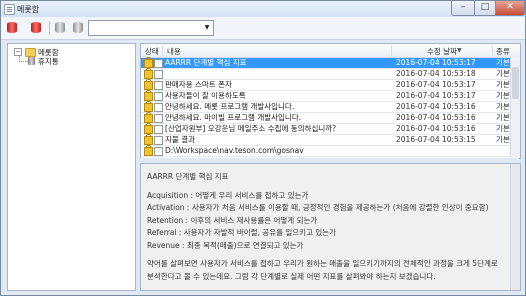 This screenshot has height=296, width=526. What do you see at coordinates (198, 84) in the screenshot?
I see `row-title: 판매자용 스마트 폰자` at bounding box center [198, 84].